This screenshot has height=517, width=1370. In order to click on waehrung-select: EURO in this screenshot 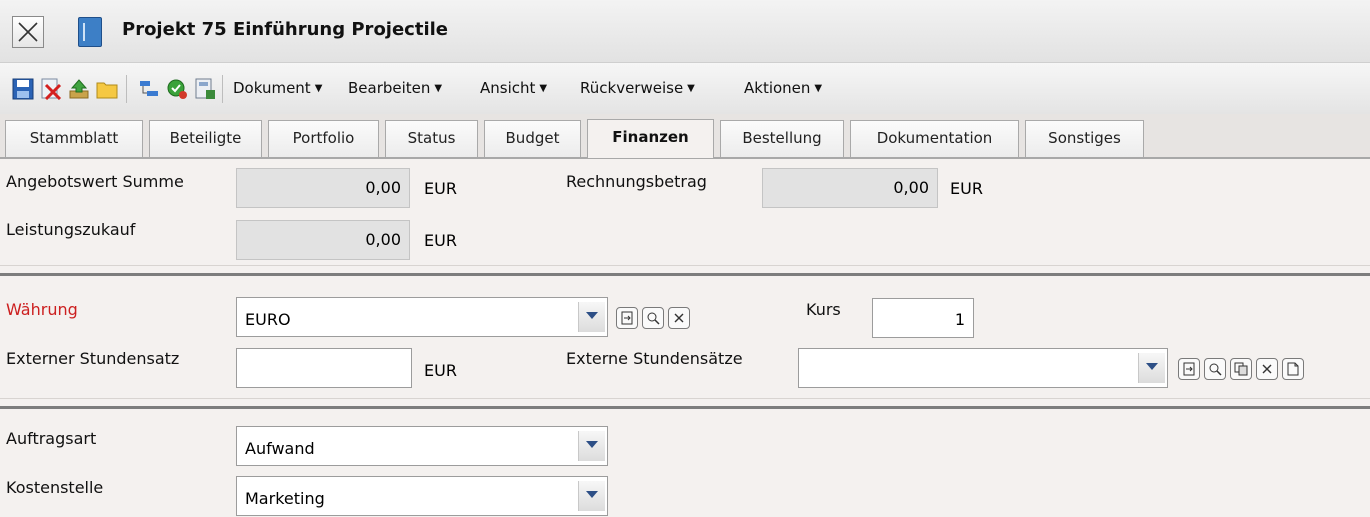, I will do `click(422, 317)`.